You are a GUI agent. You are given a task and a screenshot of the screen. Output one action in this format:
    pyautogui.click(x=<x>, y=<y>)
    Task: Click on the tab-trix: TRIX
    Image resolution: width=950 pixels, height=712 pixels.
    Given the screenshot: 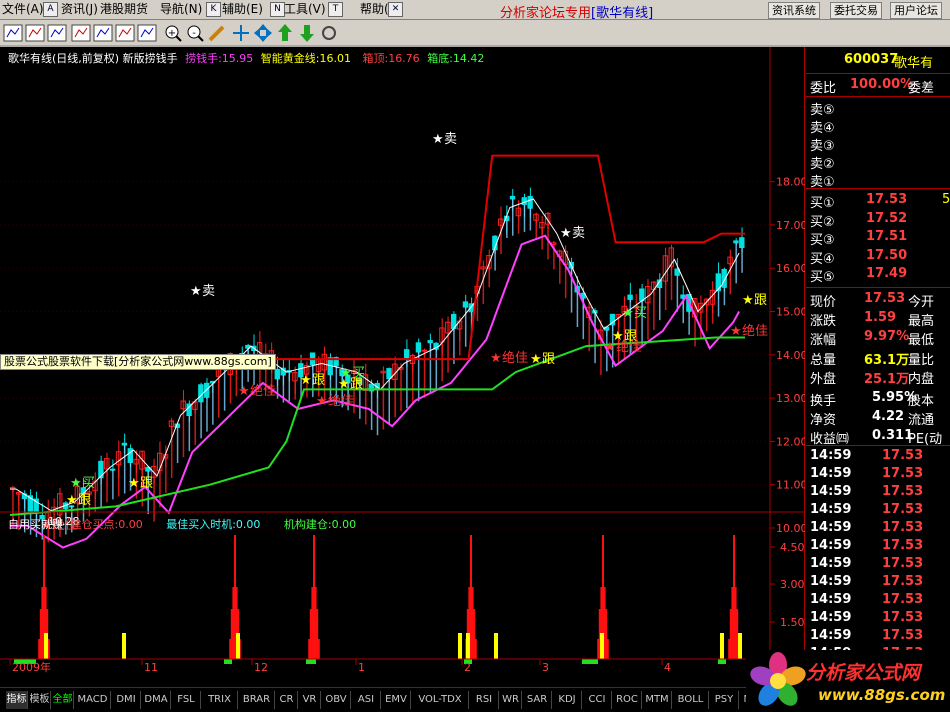 What is the action you would take?
    pyautogui.click(x=220, y=700)
    